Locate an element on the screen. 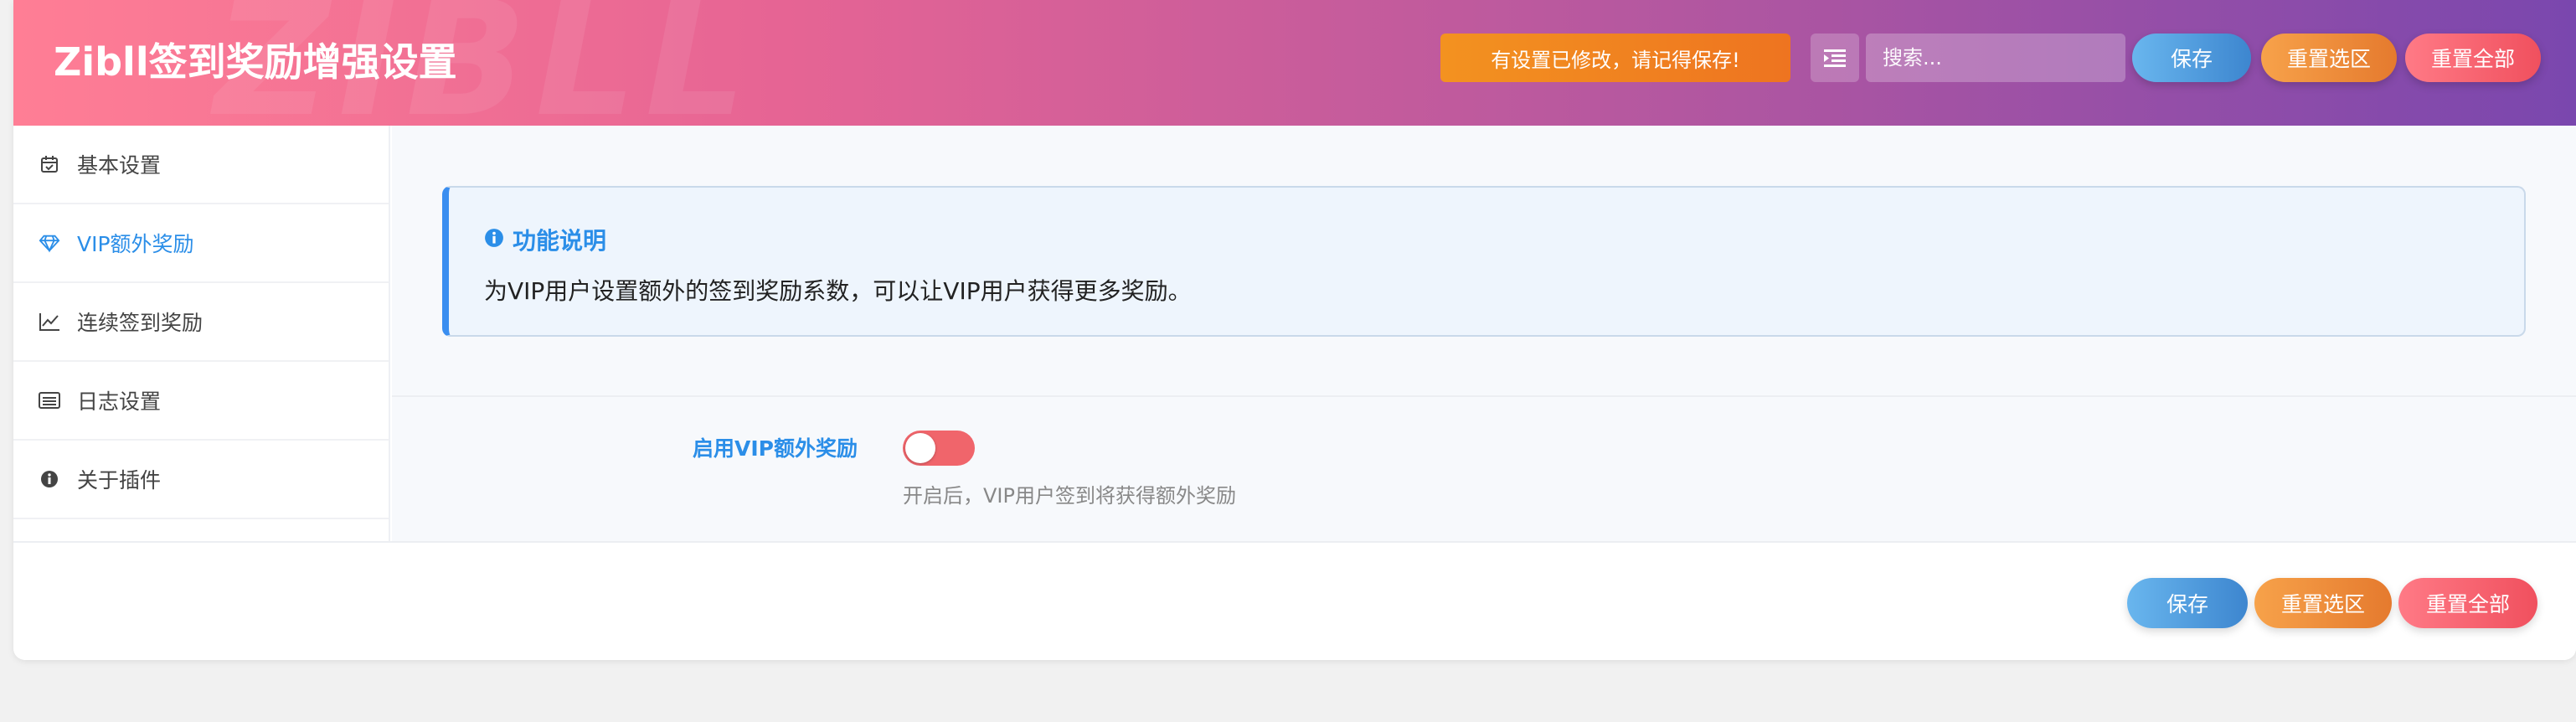 This screenshot has width=2576, height=722. section-divider is located at coordinates (1484, 396).